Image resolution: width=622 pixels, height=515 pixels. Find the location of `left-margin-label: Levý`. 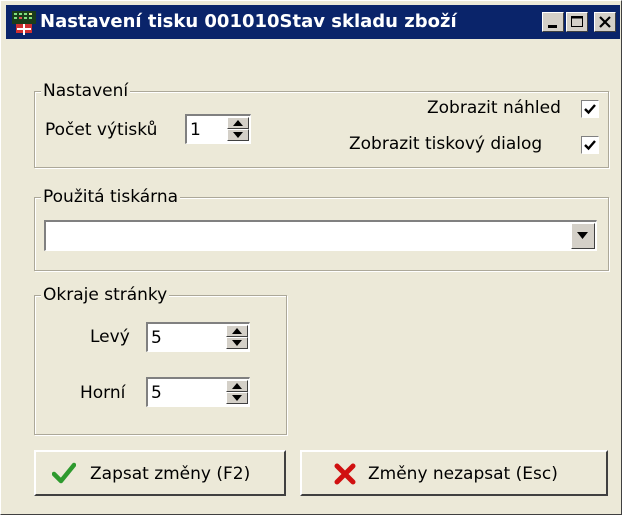

left-margin-label: Levý is located at coordinates (110, 337).